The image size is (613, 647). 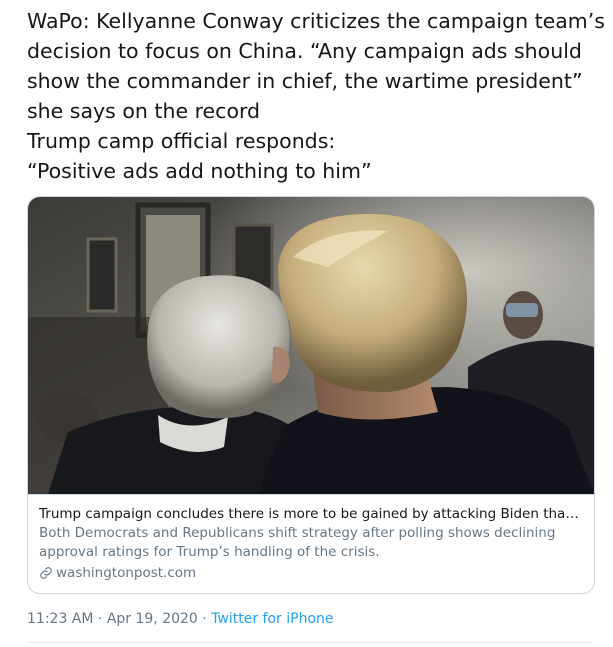 What do you see at coordinates (126, 573) in the screenshot?
I see `card-domain-text: washingtonpost.com` at bounding box center [126, 573].